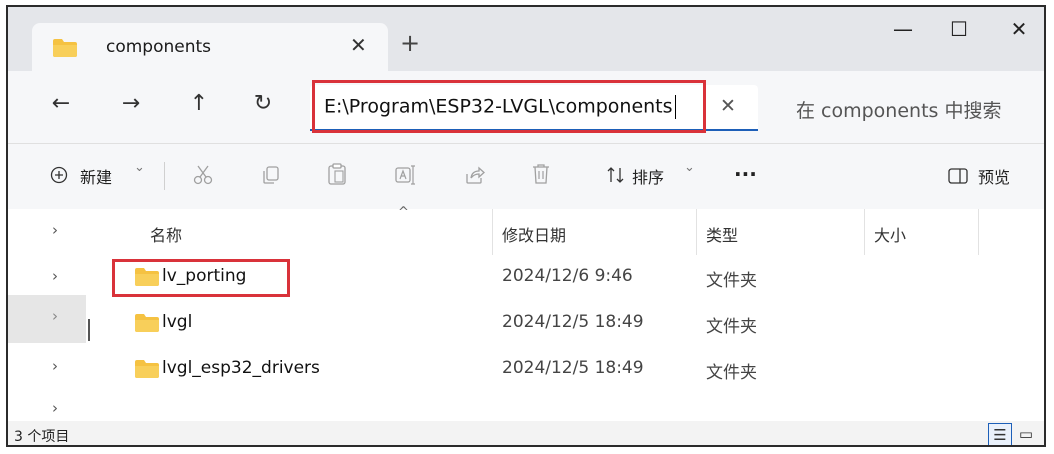 This screenshot has height=454, width=1054. I want to click on file-modified: 2024/12/6 9:46, so click(567, 276).